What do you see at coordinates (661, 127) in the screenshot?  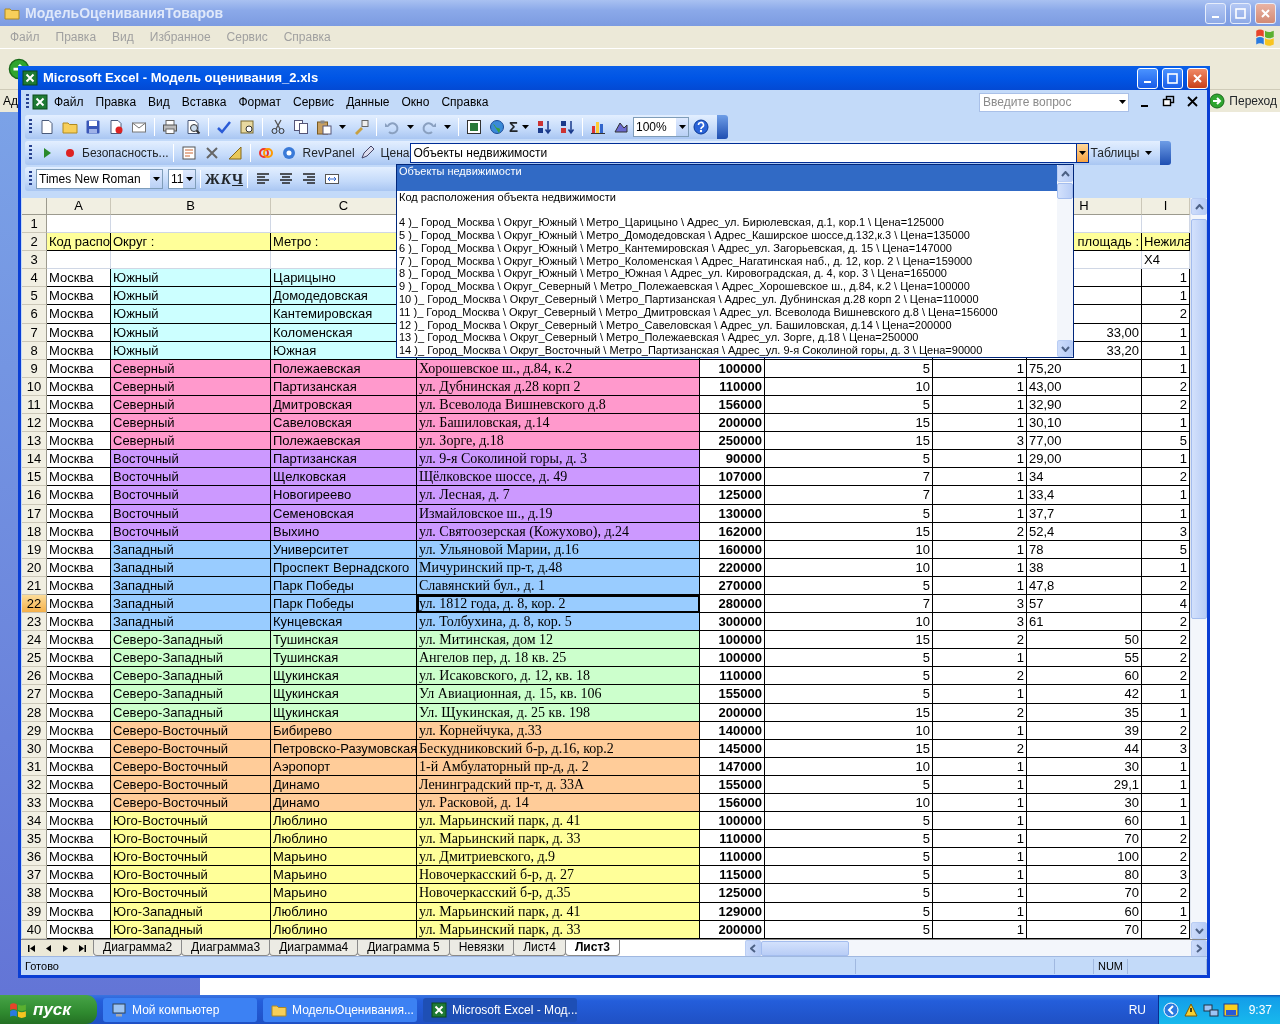 I see `zoom-combo: 100%` at bounding box center [661, 127].